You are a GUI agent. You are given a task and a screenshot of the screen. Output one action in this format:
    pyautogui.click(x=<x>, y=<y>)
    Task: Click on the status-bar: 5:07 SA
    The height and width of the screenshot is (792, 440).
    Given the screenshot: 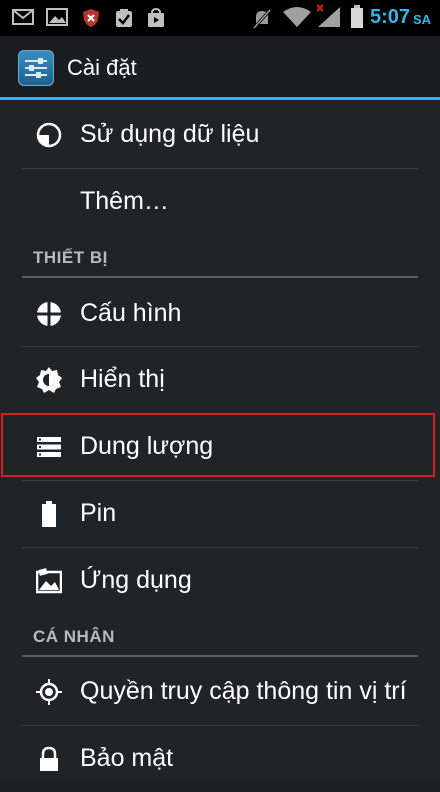 What is the action you would take?
    pyautogui.click(x=220, y=18)
    